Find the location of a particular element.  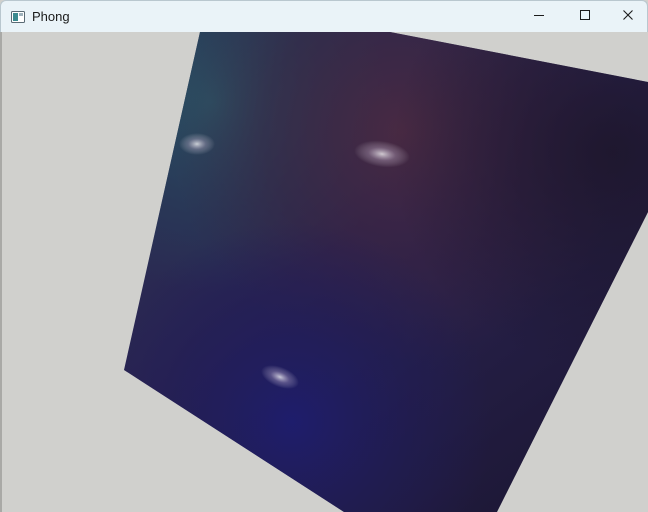

close-icon is located at coordinates (628, 17).